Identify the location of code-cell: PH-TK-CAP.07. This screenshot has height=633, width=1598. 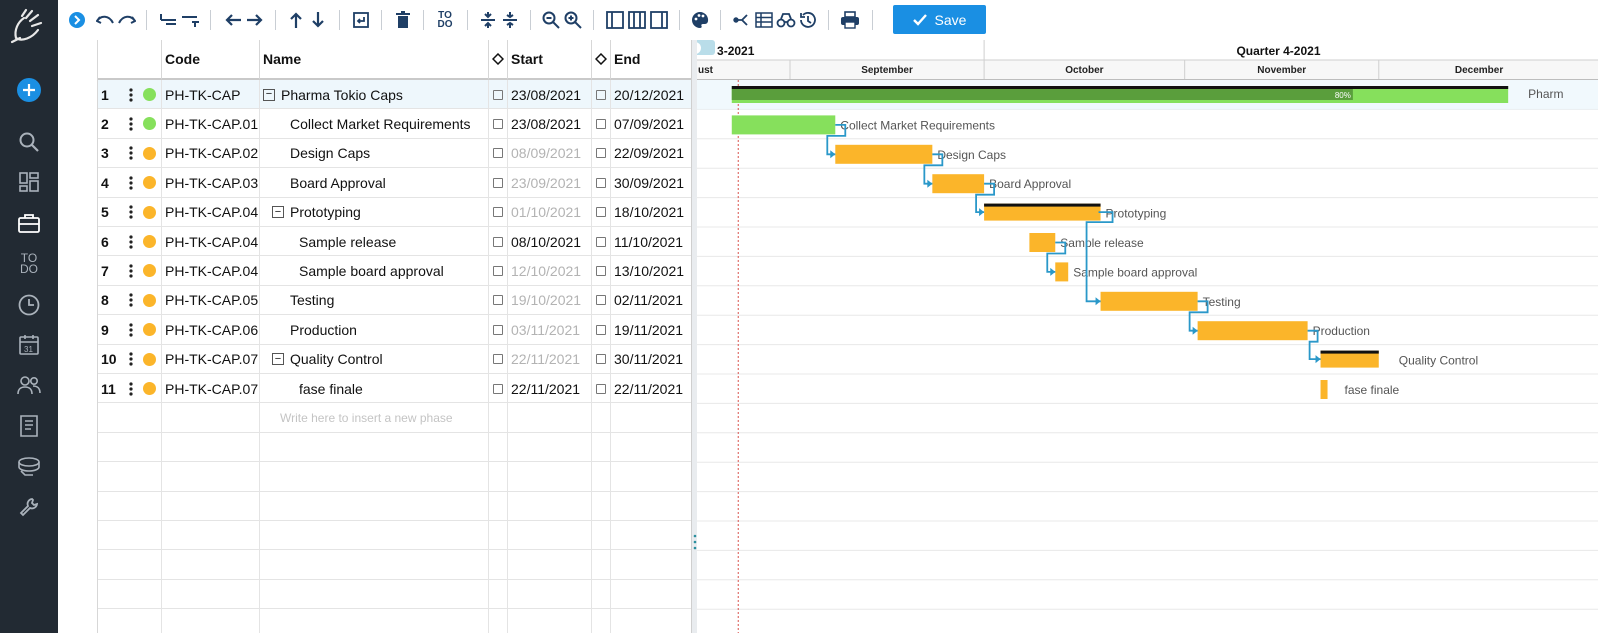
(211, 359).